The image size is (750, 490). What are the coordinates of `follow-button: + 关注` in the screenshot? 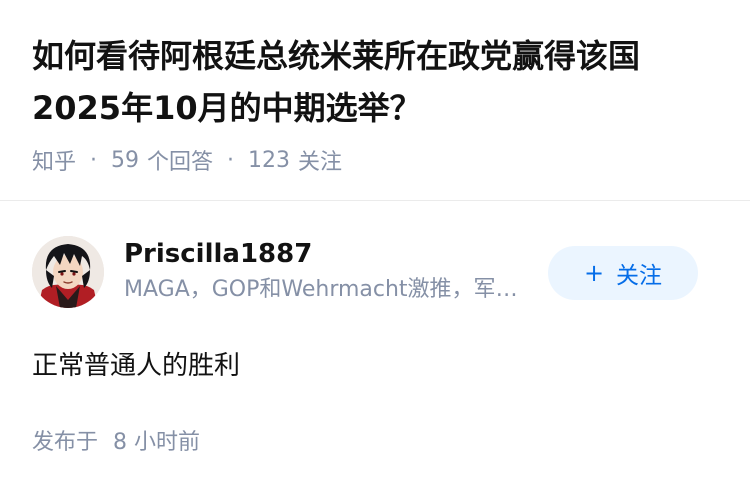 It's located at (623, 273).